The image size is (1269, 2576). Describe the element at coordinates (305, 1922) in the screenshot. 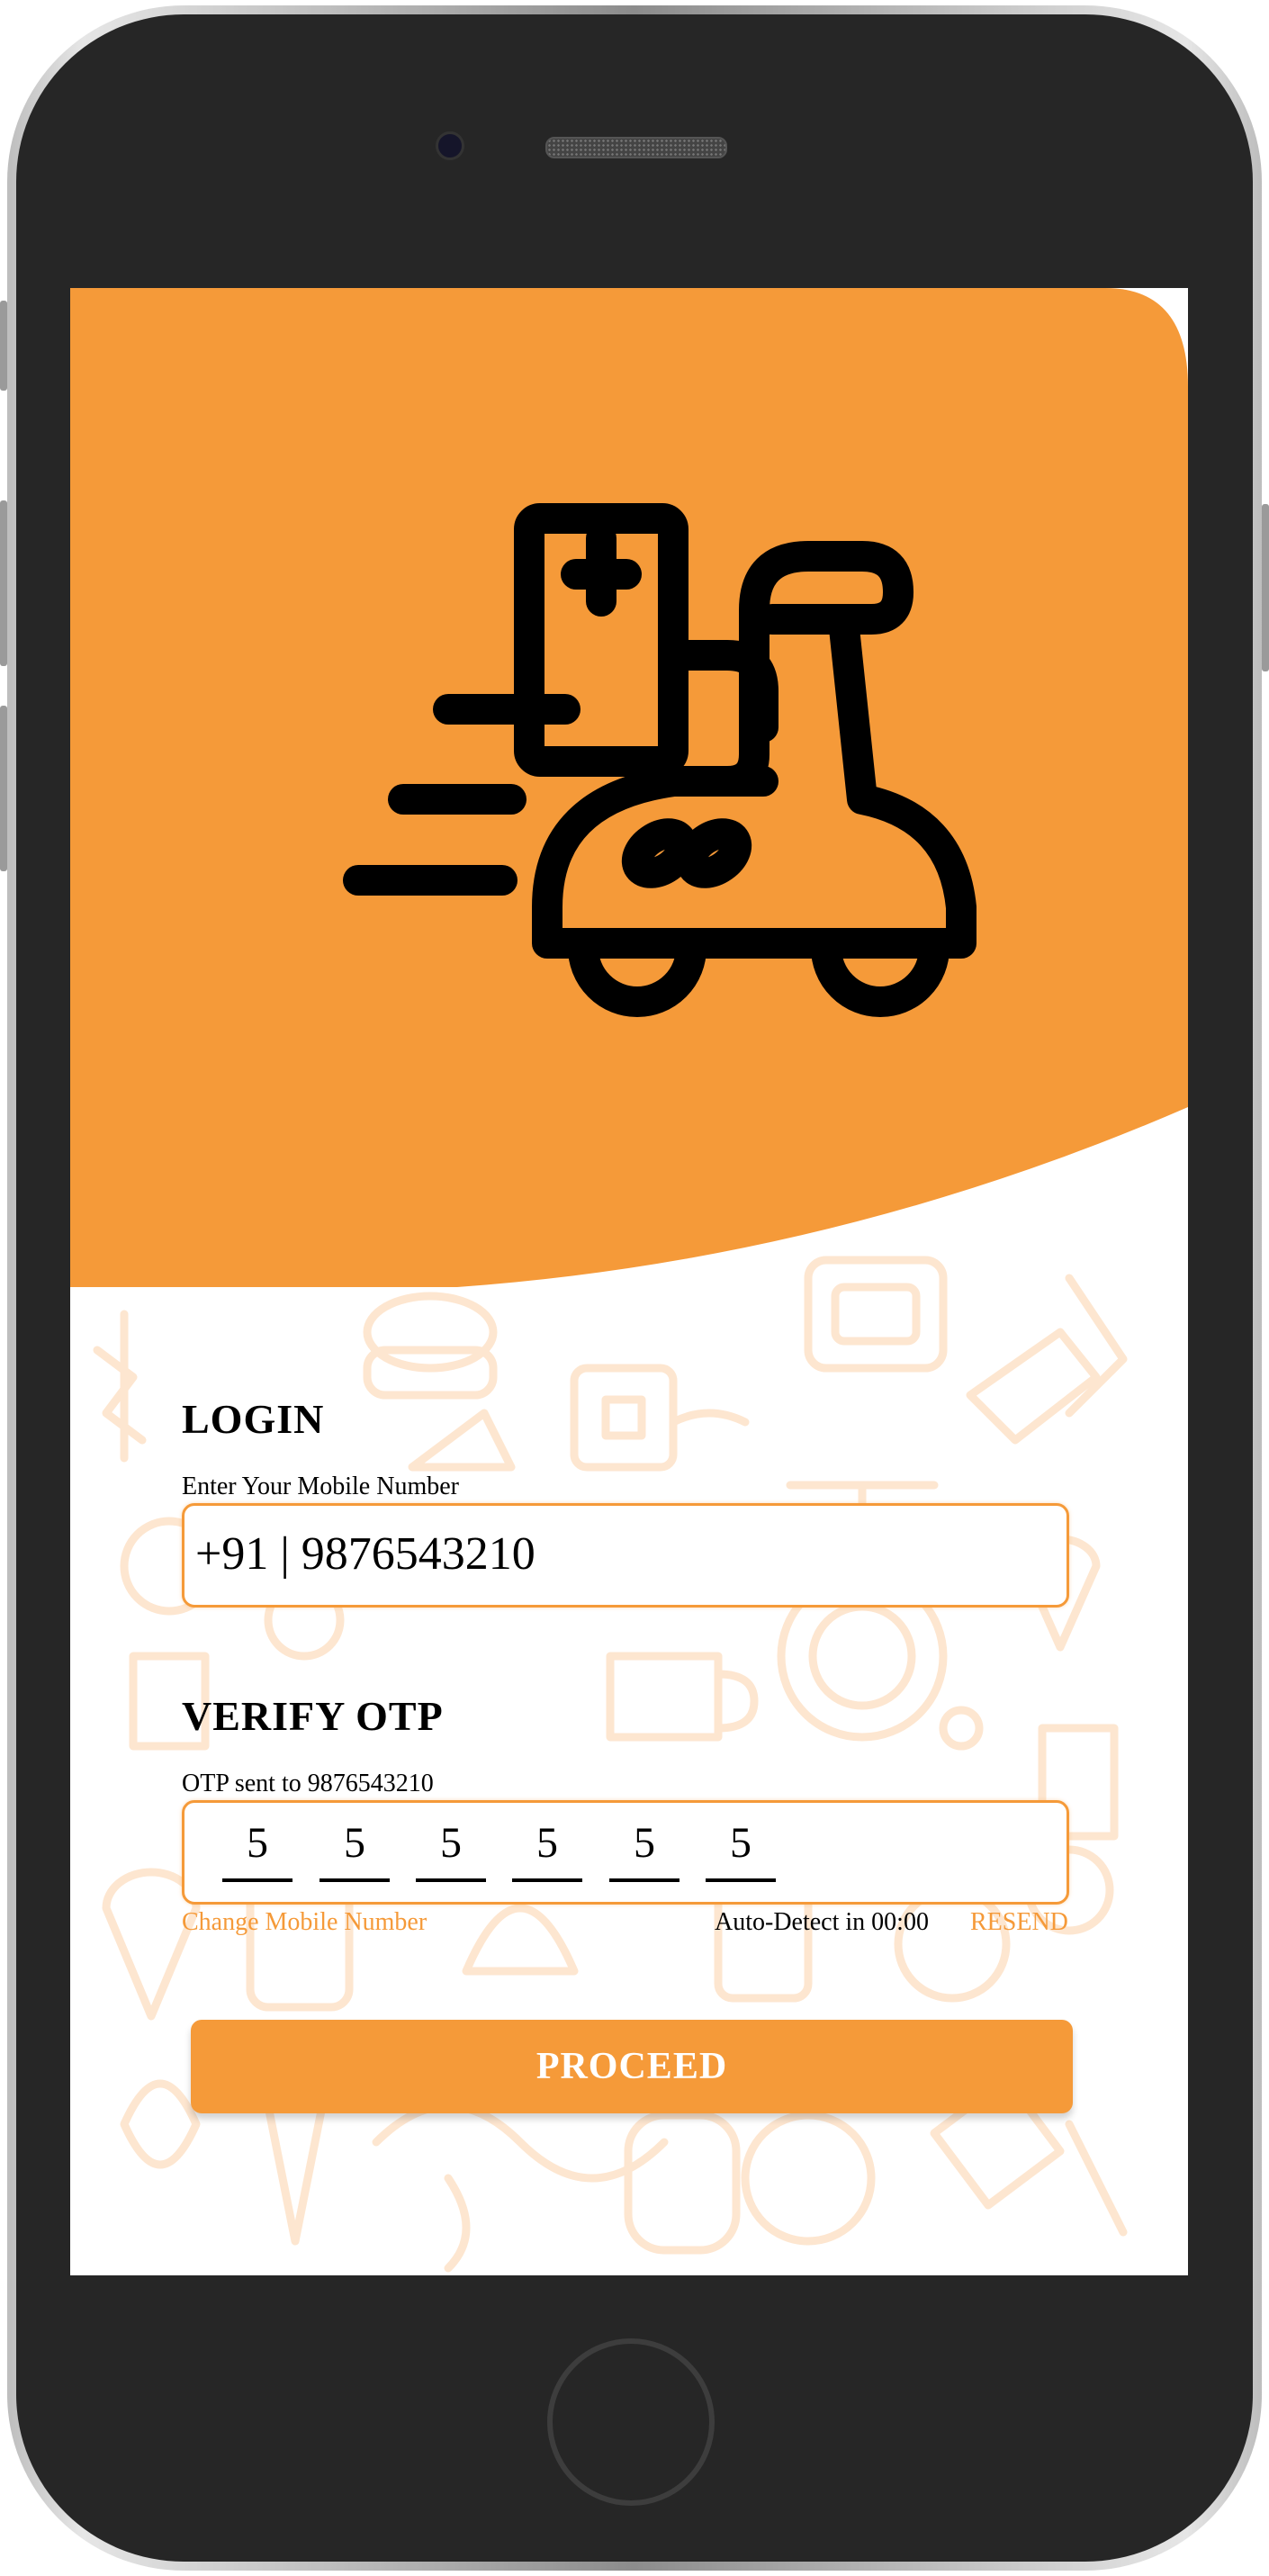

I see `change-mobile-number-link: Change Mobile Number` at that location.